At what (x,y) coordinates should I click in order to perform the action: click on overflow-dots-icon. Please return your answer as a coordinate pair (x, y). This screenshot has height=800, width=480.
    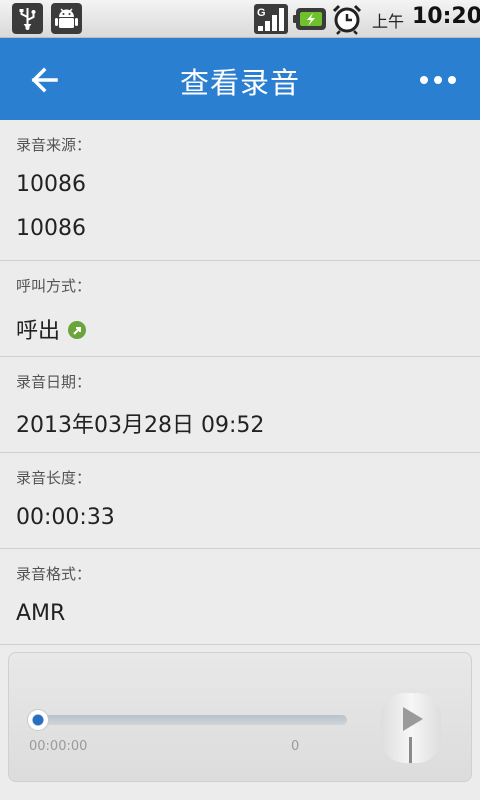
    Looking at the image, I should click on (424, 80).